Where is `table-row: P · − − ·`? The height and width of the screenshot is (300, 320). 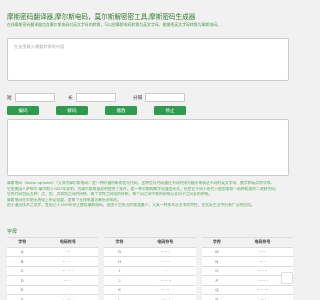 table-row: P · − − · is located at coordinates (247, 280).